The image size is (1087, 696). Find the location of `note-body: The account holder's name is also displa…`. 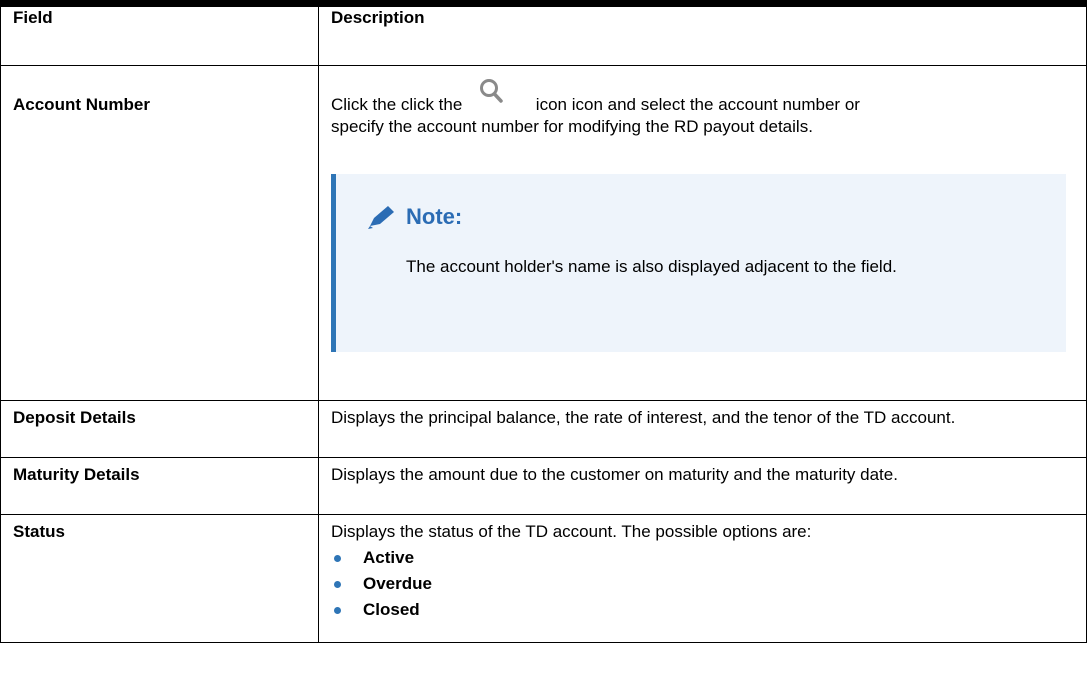

note-body: The account holder's name is also displa… is located at coordinates (651, 266).